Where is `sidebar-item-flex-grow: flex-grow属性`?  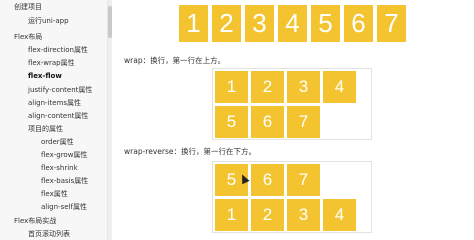
sidebar-item-flex-grow: flex-grow属性 is located at coordinates (64, 155).